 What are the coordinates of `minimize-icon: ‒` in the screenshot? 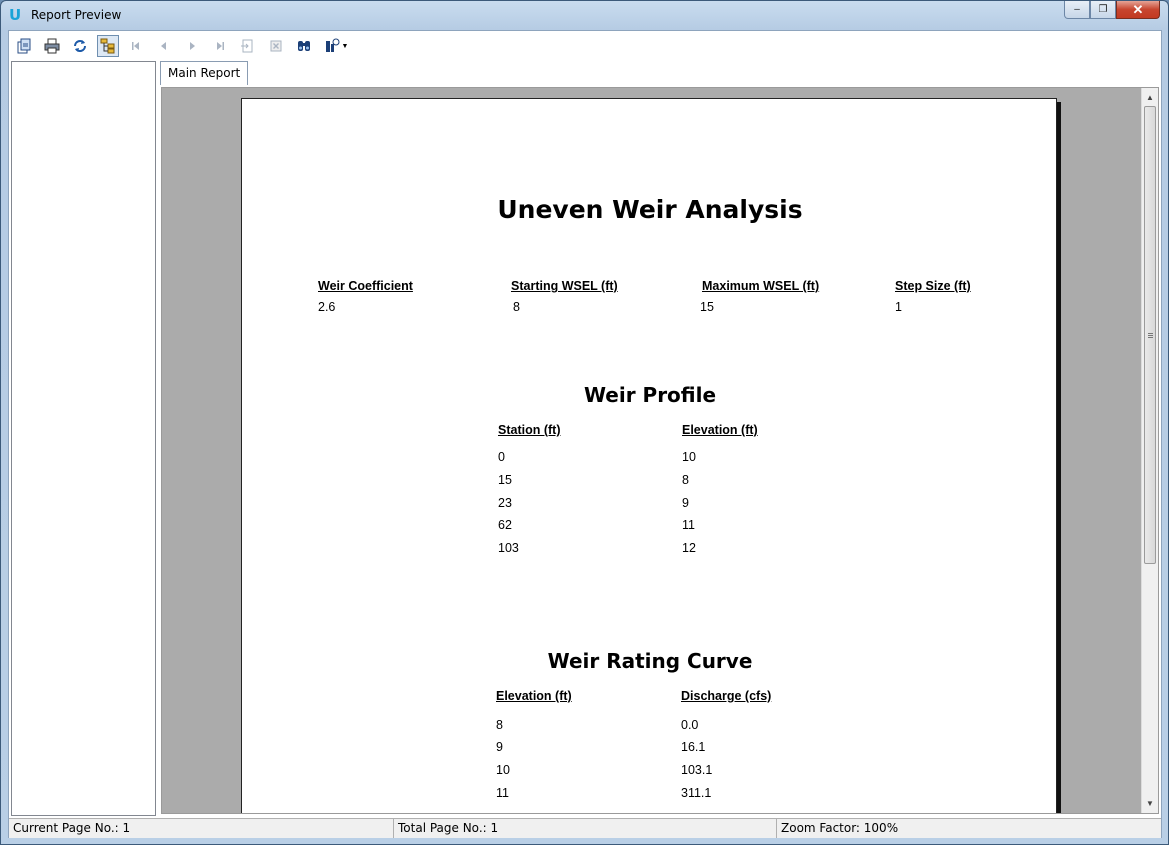 It's located at (1077, 9).